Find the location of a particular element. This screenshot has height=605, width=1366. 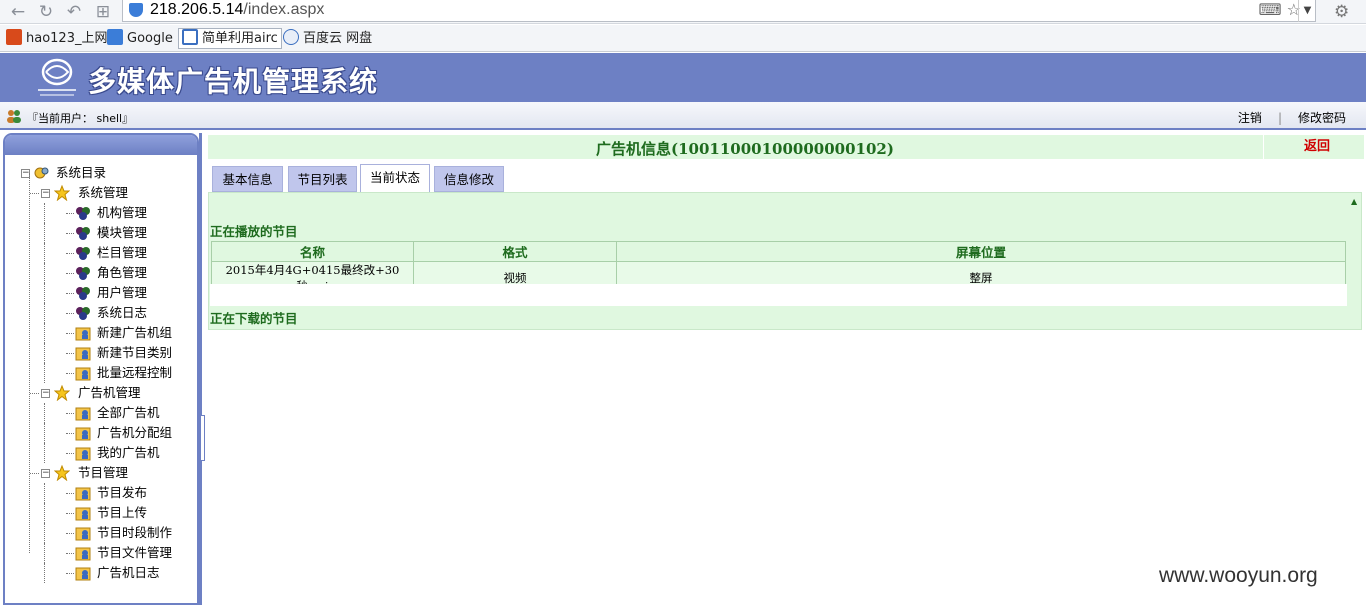

page-title: 广告机信息(10011000100000000102) is located at coordinates (745, 149).